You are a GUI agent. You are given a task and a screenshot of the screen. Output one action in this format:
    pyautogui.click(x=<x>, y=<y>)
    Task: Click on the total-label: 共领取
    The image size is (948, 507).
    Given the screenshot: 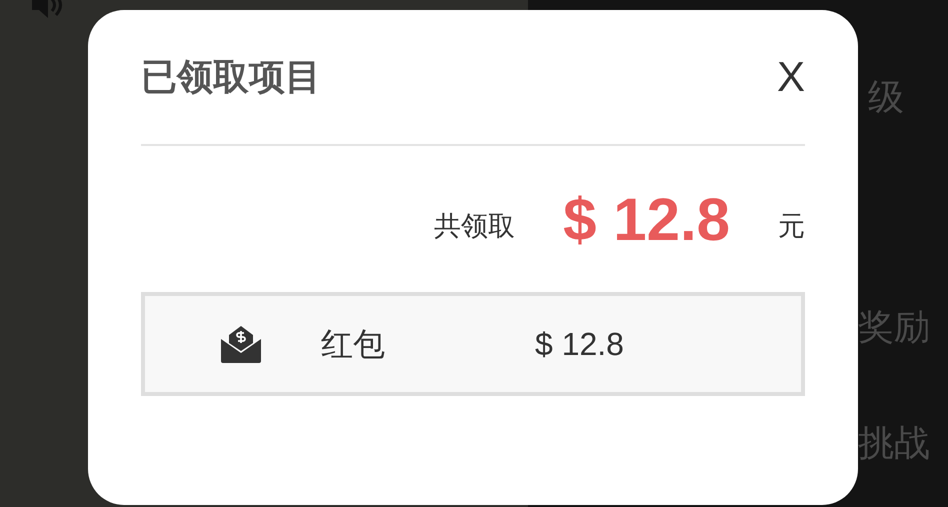 What is the action you would take?
    pyautogui.click(x=475, y=226)
    